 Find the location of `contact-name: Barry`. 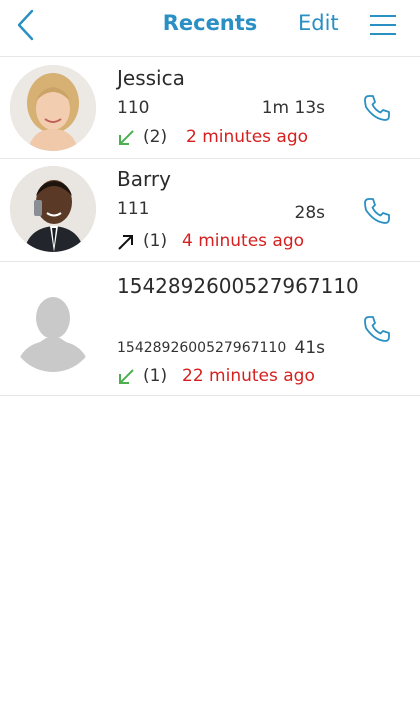

contact-name: Barry is located at coordinates (144, 179).